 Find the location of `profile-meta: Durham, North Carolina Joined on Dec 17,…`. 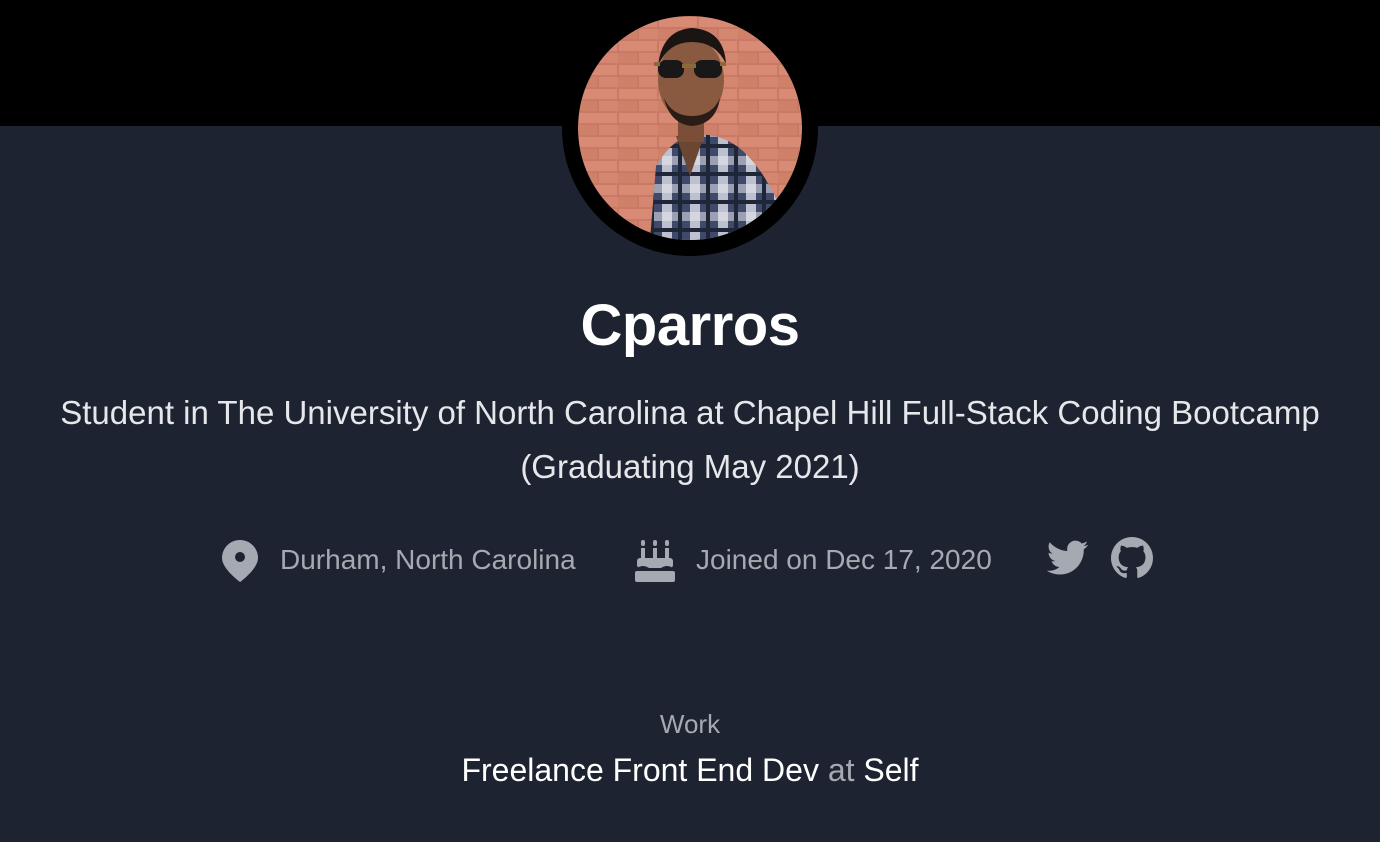

profile-meta: Durham, North Carolina Joined on Dec 17,… is located at coordinates (690, 560).